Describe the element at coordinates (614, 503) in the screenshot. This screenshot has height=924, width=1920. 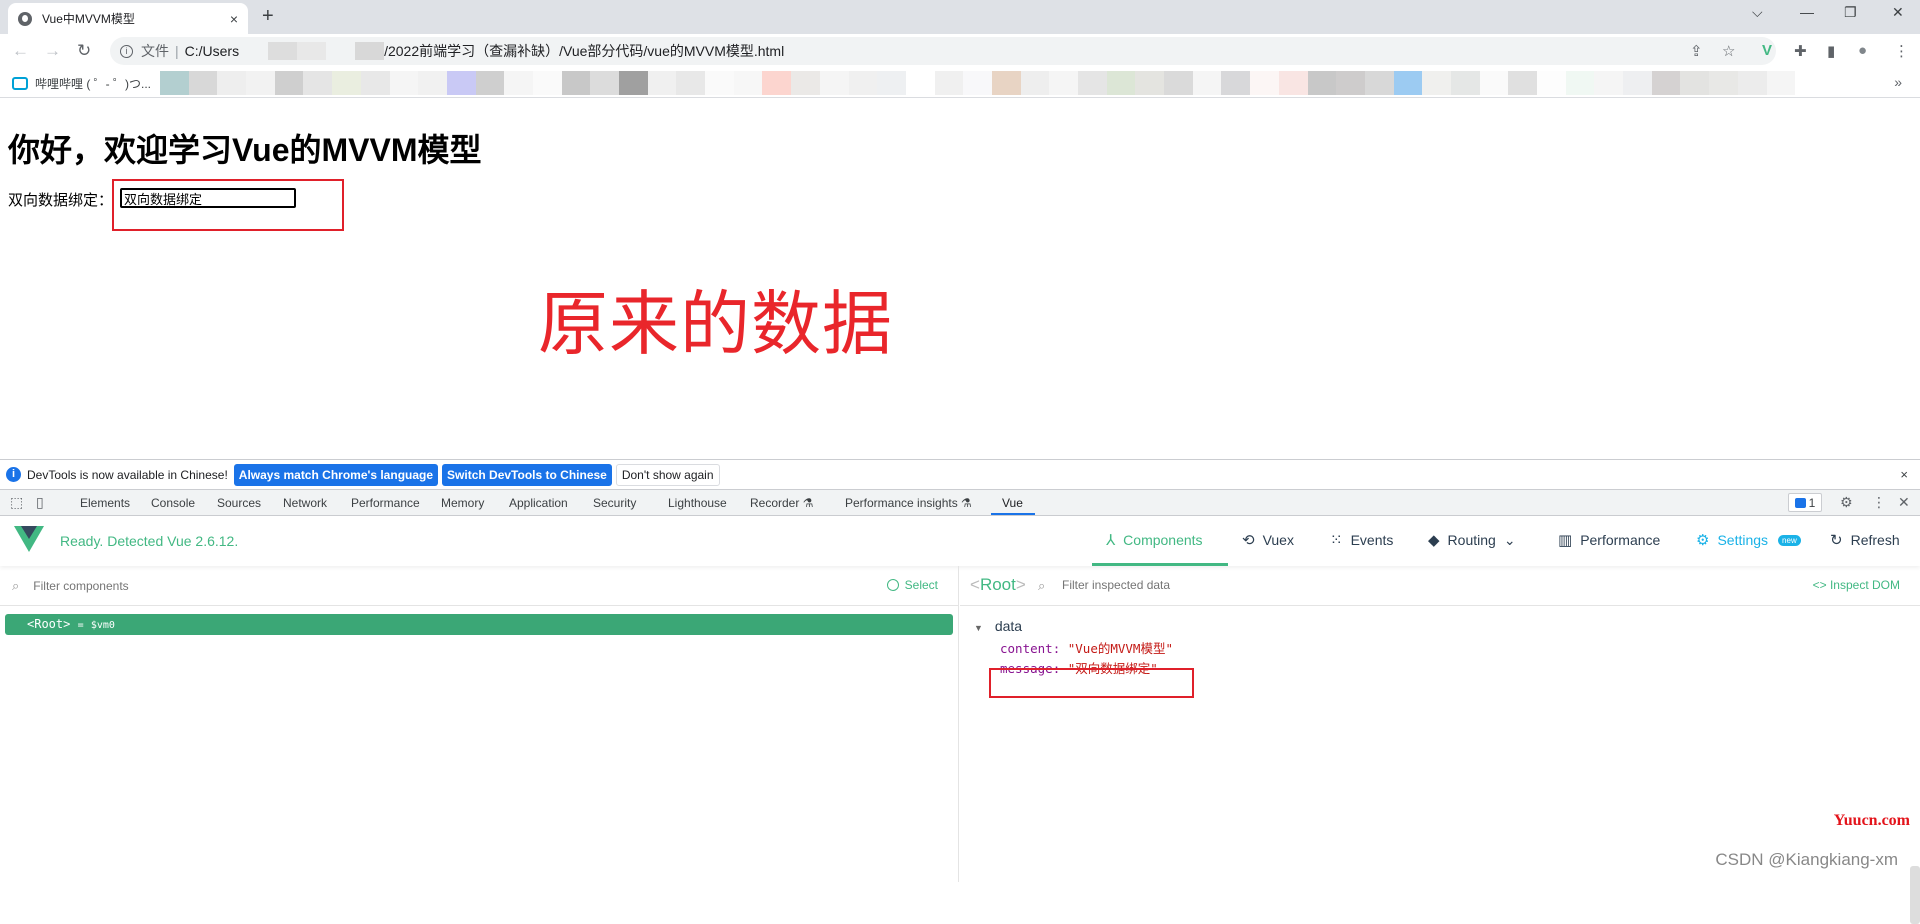
I see `tab-security: Security` at that location.